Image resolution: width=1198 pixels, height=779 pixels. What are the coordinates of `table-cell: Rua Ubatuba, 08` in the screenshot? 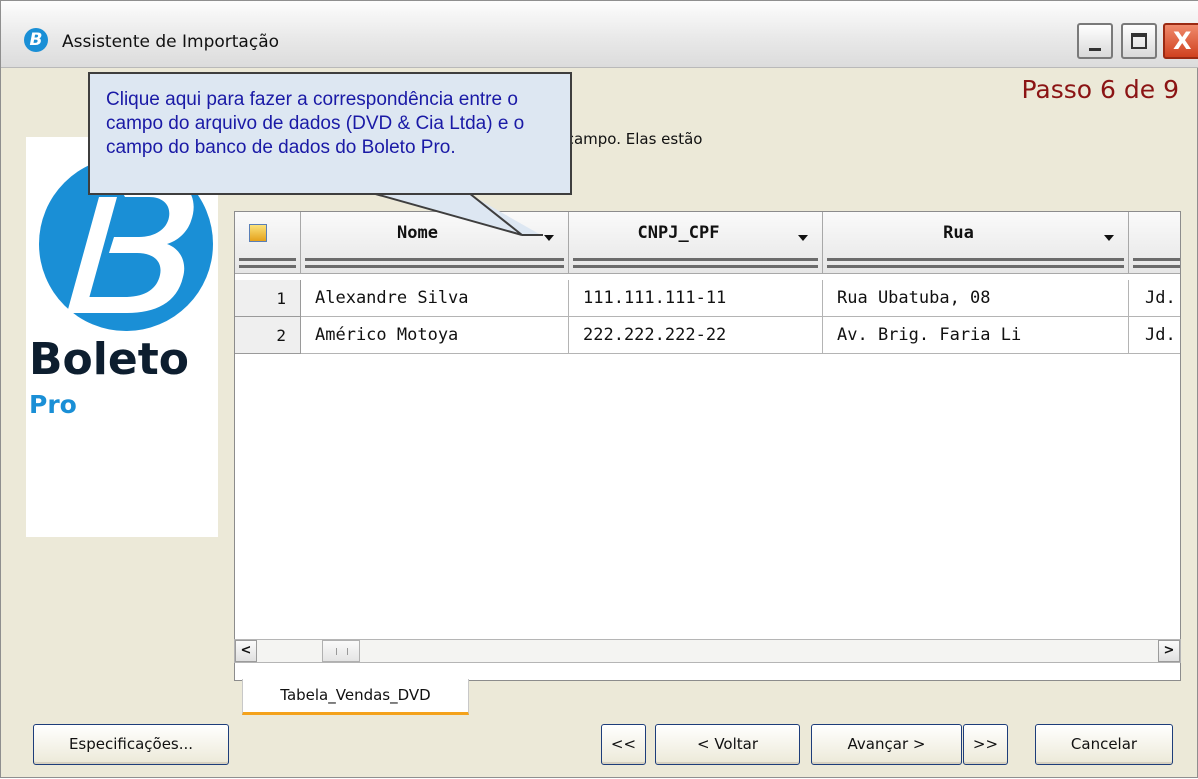 It's located at (976, 298).